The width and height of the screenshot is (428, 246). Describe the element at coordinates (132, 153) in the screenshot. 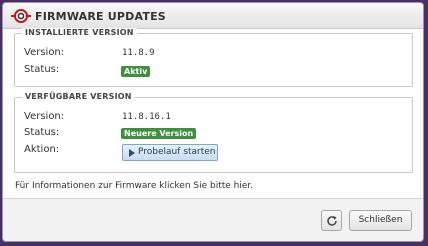

I see `play-icon` at that location.